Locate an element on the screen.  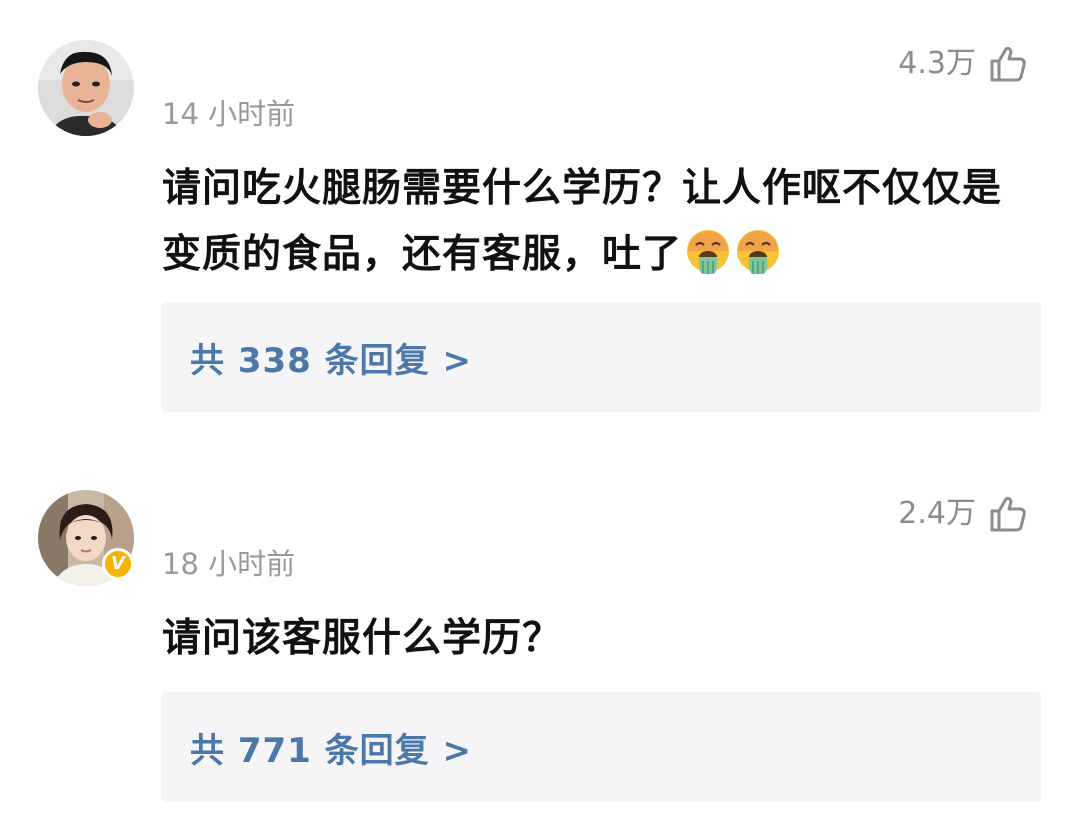
like-control: 4.3万 is located at coordinates (963, 64).